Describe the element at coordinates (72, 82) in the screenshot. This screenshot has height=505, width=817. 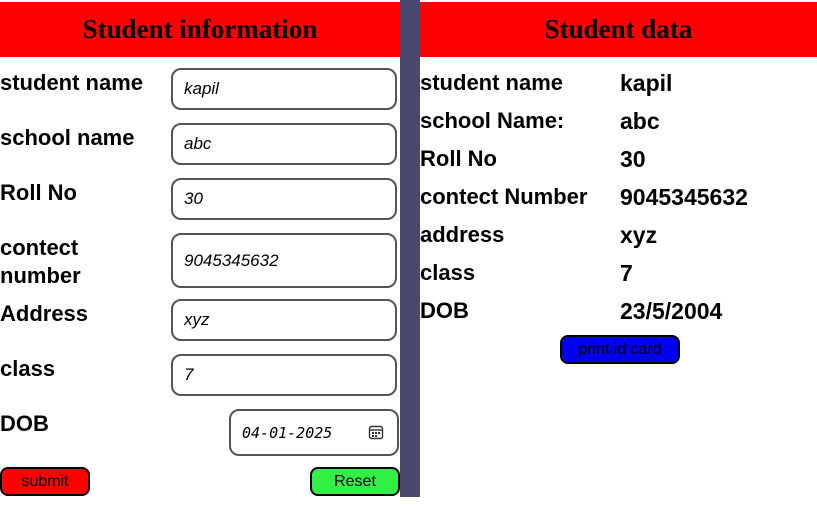
I see `student-name-label: student name` at that location.